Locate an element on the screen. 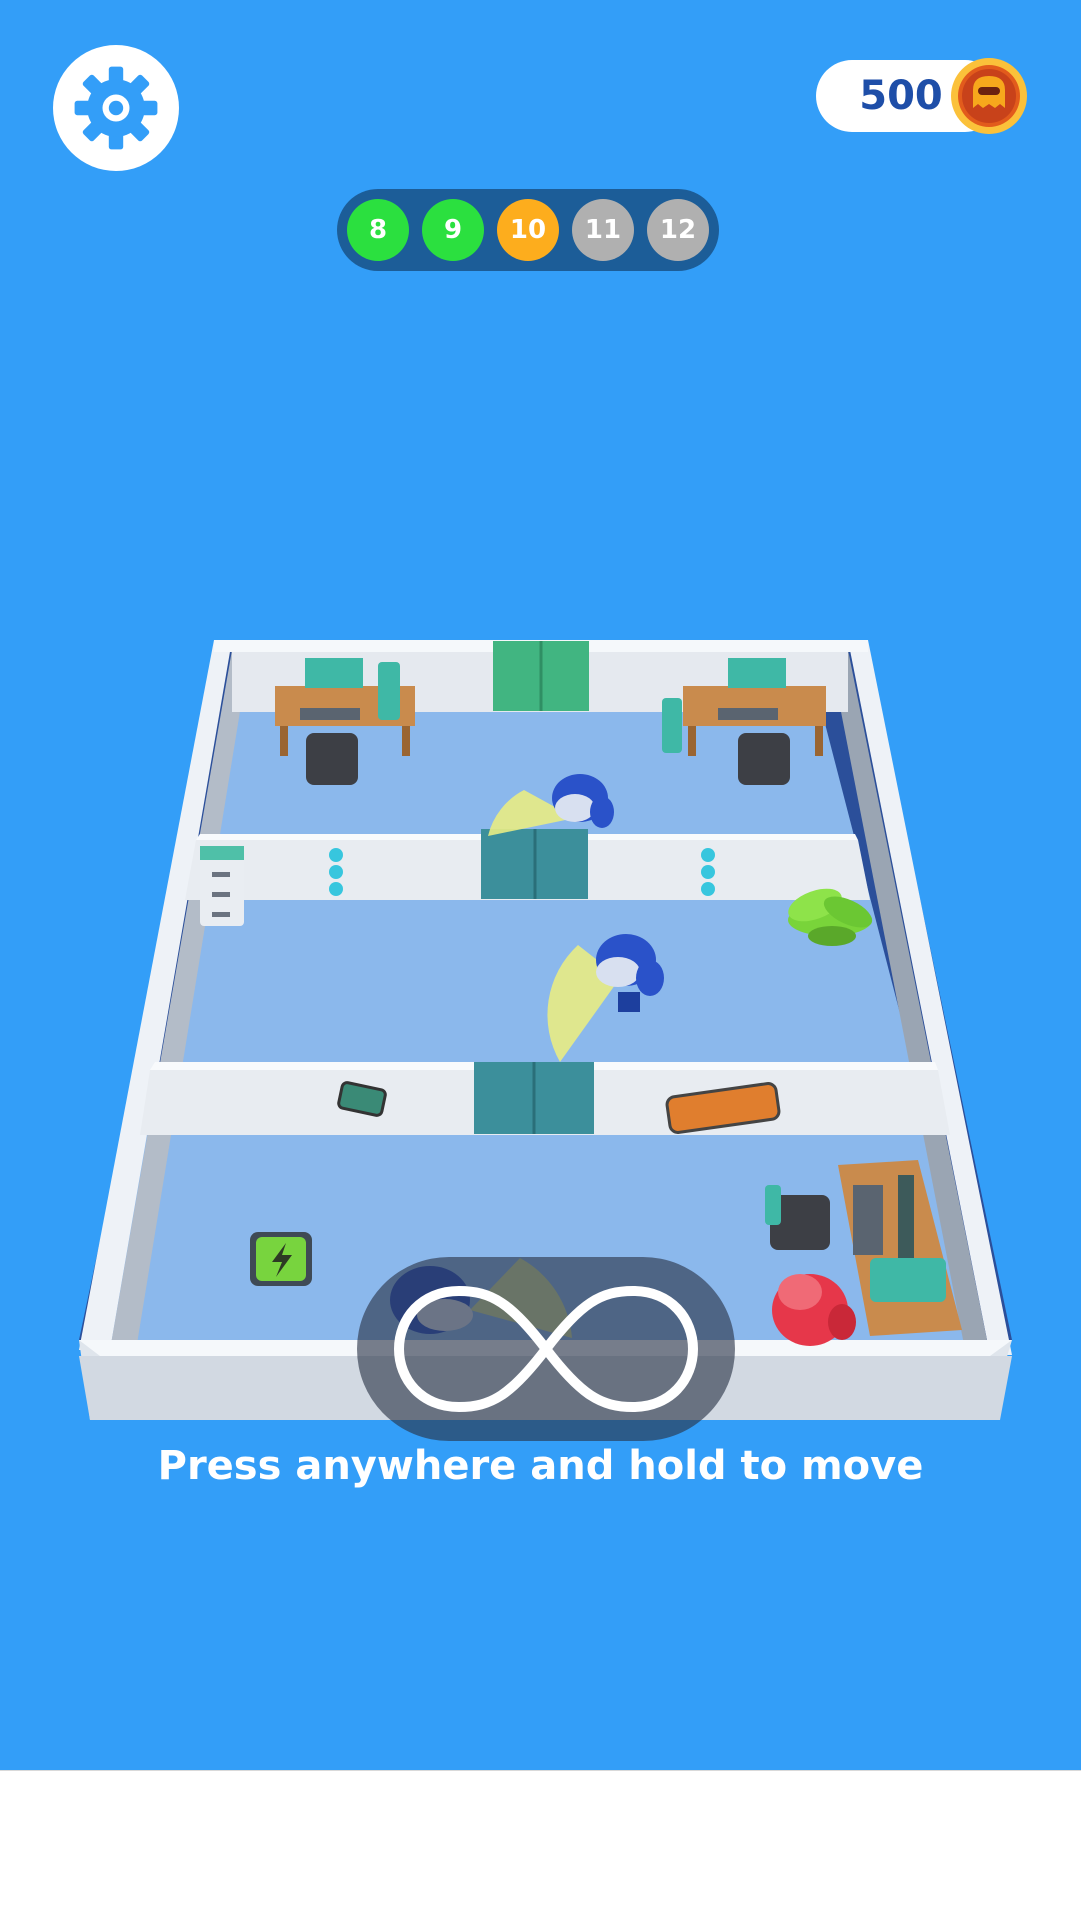 This screenshot has height=1922, width=1081. hold-to-move-hint is located at coordinates (546, 1349).